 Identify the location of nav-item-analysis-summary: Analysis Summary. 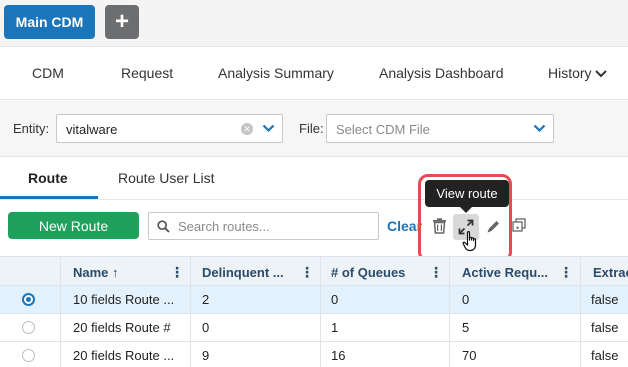
(276, 73).